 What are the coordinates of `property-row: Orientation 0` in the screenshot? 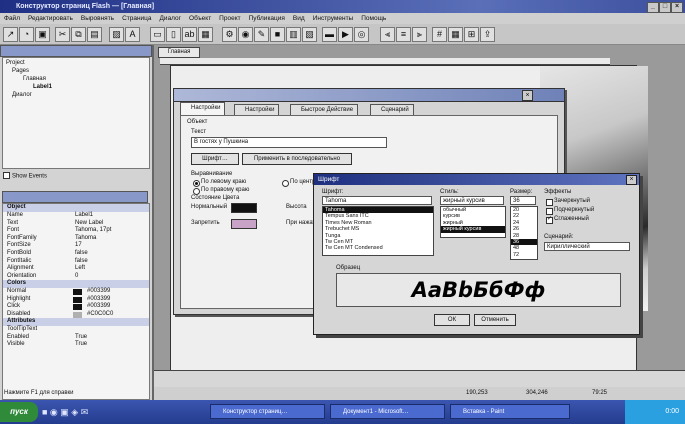 It's located at (76, 277).